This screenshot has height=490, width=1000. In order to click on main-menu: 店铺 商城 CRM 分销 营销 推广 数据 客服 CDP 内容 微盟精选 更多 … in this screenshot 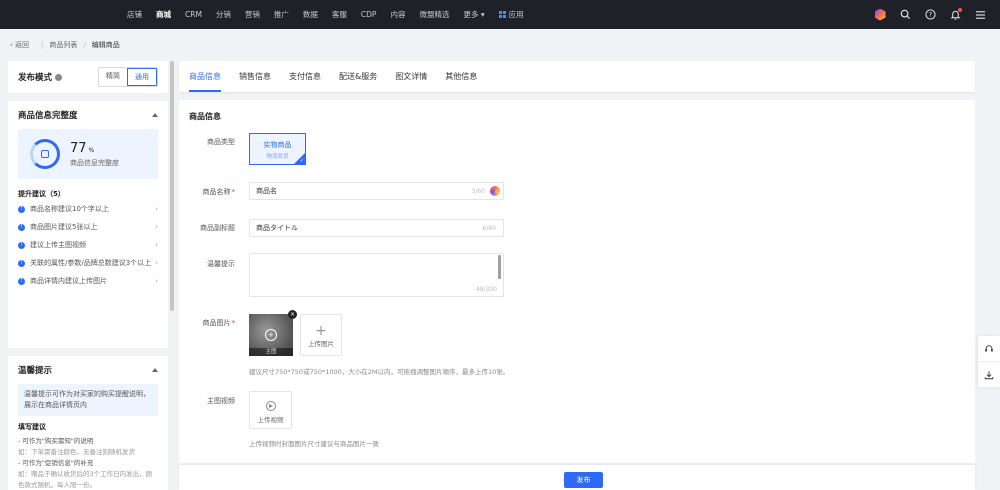, I will do `click(332, 14)`.